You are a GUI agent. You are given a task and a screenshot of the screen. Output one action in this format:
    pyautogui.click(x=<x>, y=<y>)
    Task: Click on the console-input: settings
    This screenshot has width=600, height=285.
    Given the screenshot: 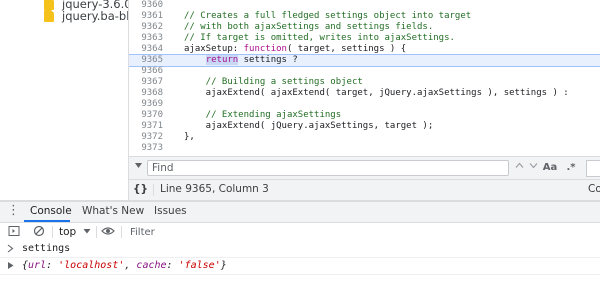 What is the action you would take?
    pyautogui.click(x=46, y=248)
    